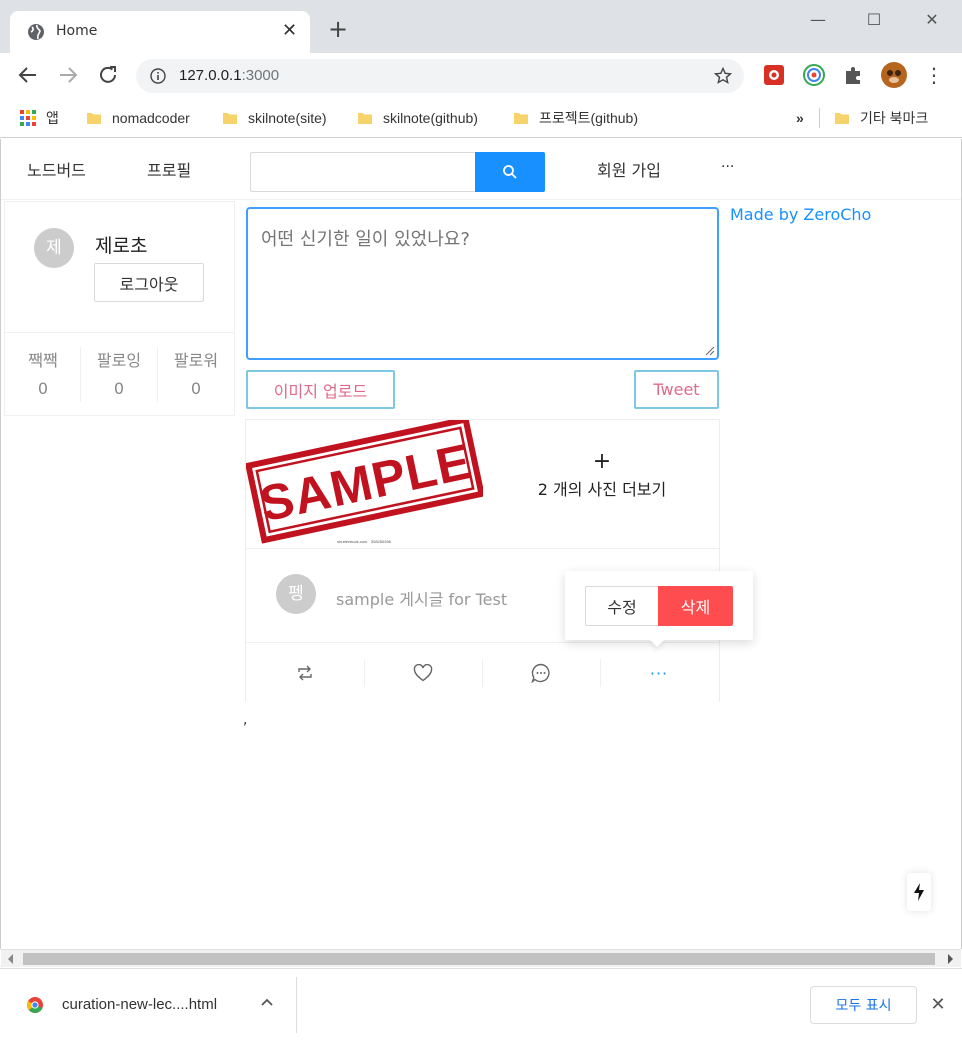 The height and width of the screenshot is (1040, 962). Describe the element at coordinates (440, 76) in the screenshot. I see `address-bar: 127.0.0.1:3000` at that location.